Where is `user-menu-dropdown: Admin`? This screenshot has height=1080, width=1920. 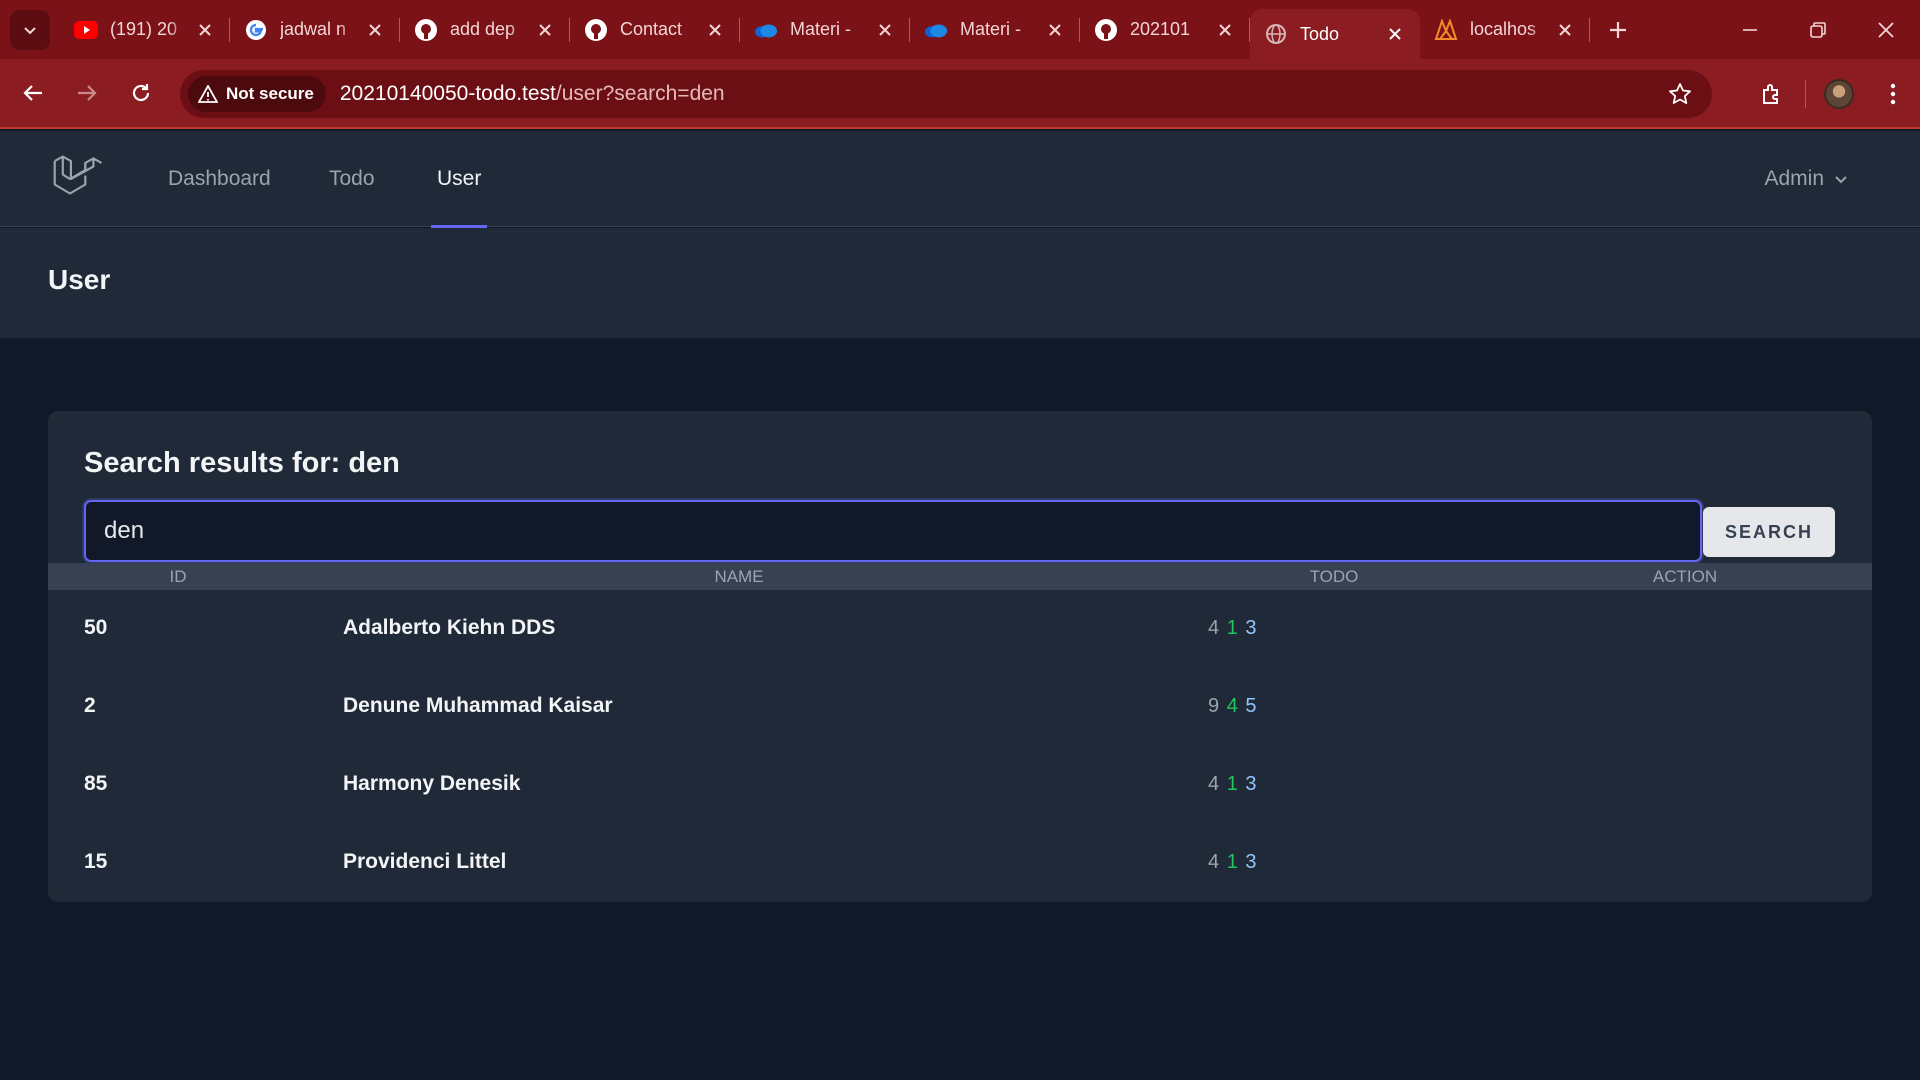
user-menu-dropdown: Admin is located at coordinates (1806, 179).